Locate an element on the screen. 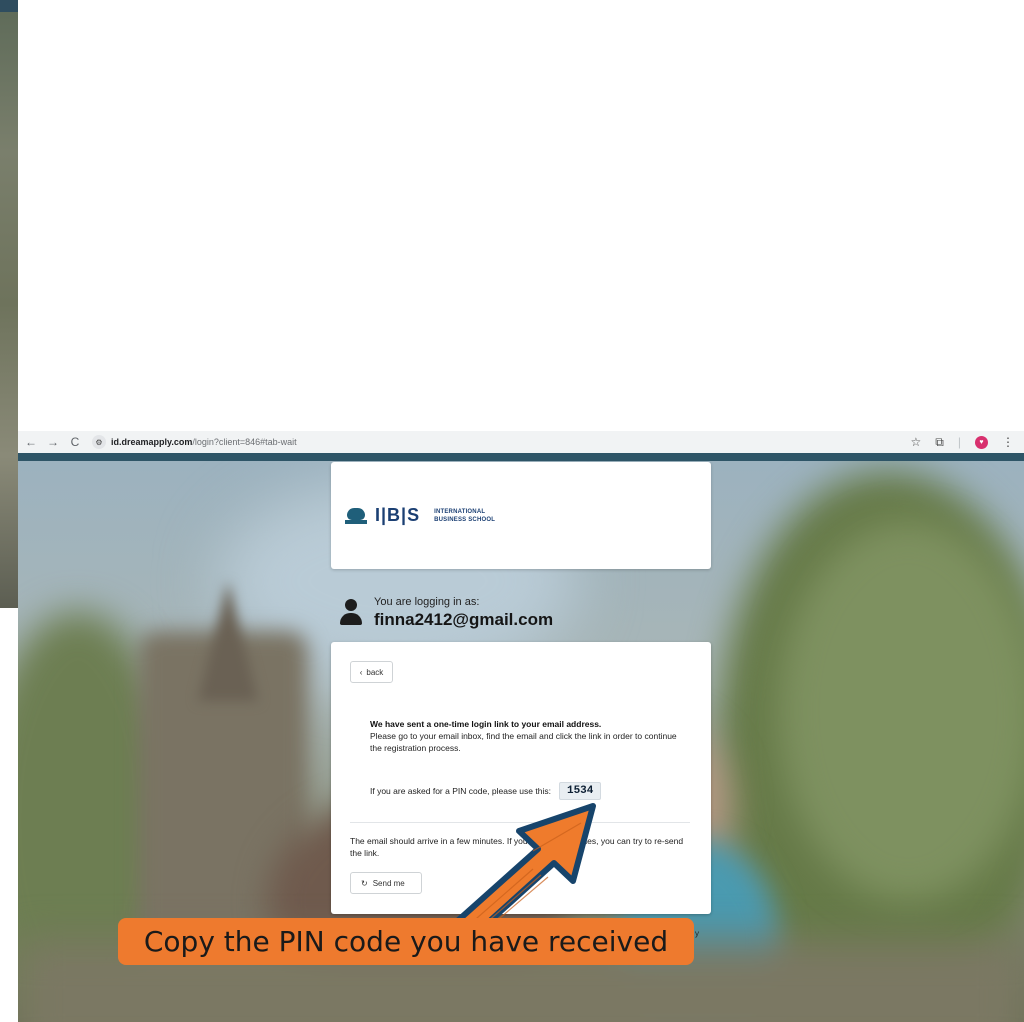  background-image-fragment is located at coordinates (9, 304).